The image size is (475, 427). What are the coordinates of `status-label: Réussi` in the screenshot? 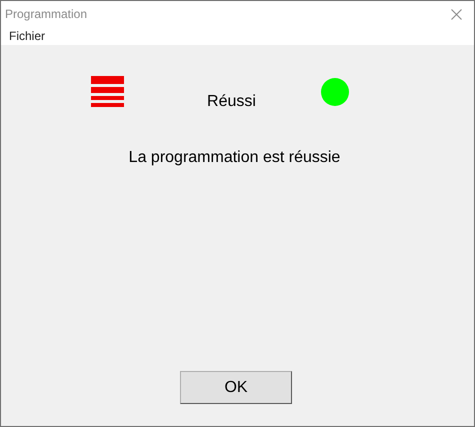 It's located at (231, 102).